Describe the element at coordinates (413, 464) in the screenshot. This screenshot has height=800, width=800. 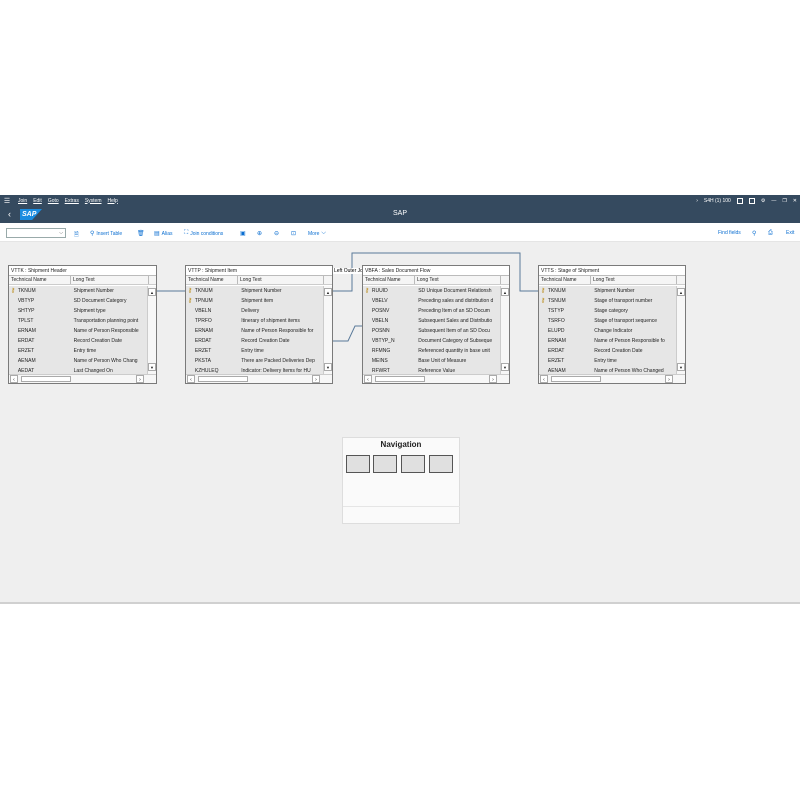
I see `nav-thumb-vbfa` at that location.